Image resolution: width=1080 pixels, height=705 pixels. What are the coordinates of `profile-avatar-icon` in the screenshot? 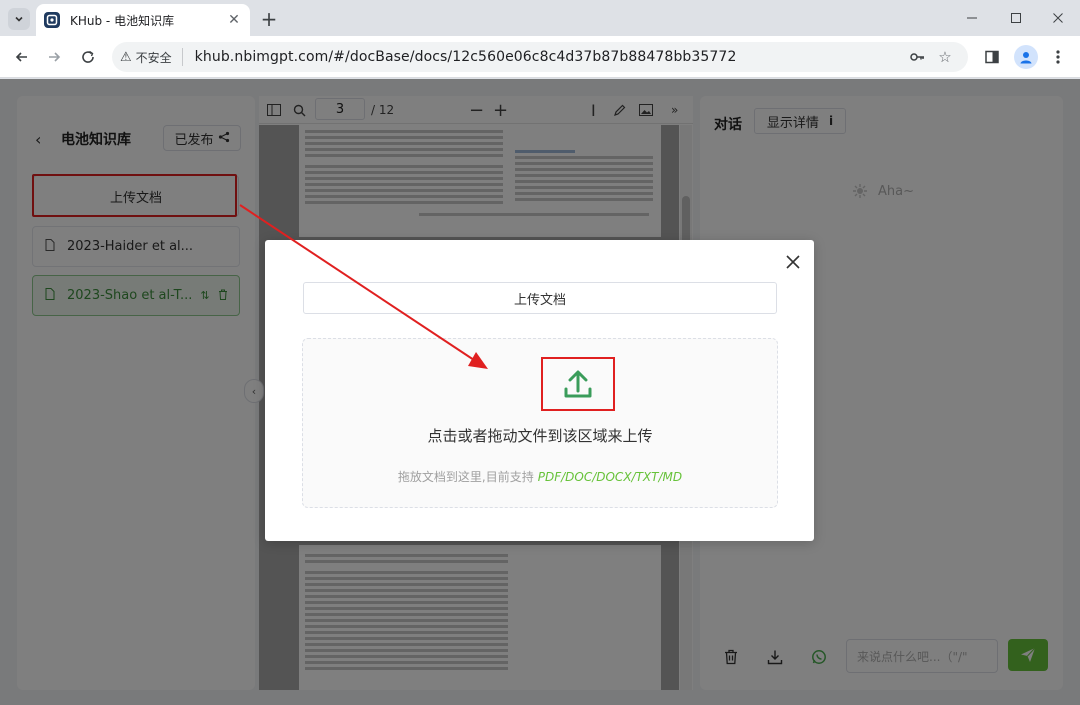 It's located at (1026, 57).